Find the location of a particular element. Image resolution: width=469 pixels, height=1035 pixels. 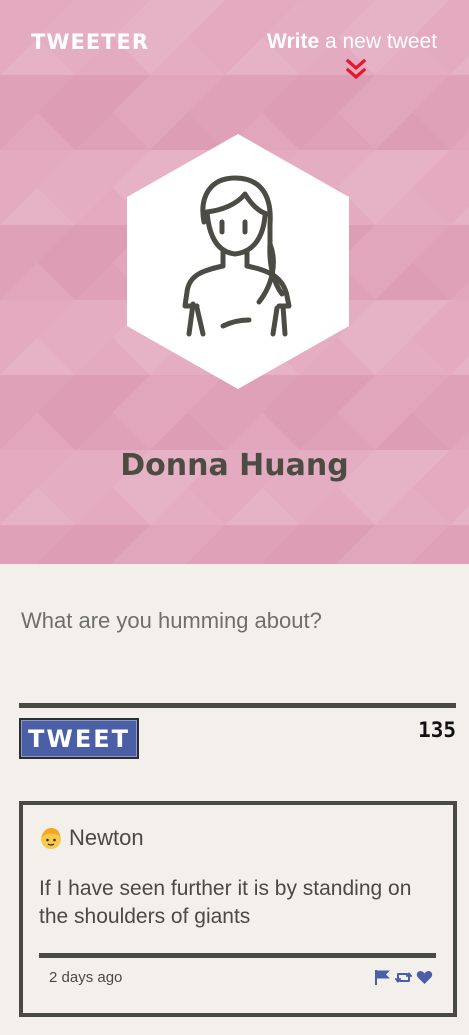

heart-icon is located at coordinates (424, 977).